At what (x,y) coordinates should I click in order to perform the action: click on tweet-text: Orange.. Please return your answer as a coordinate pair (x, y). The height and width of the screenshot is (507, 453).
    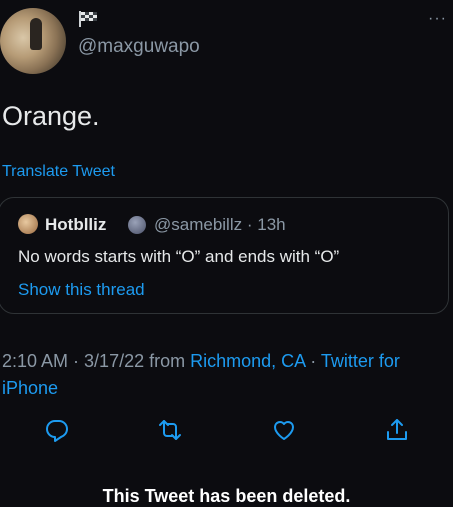
    Looking at the image, I should click on (51, 116).